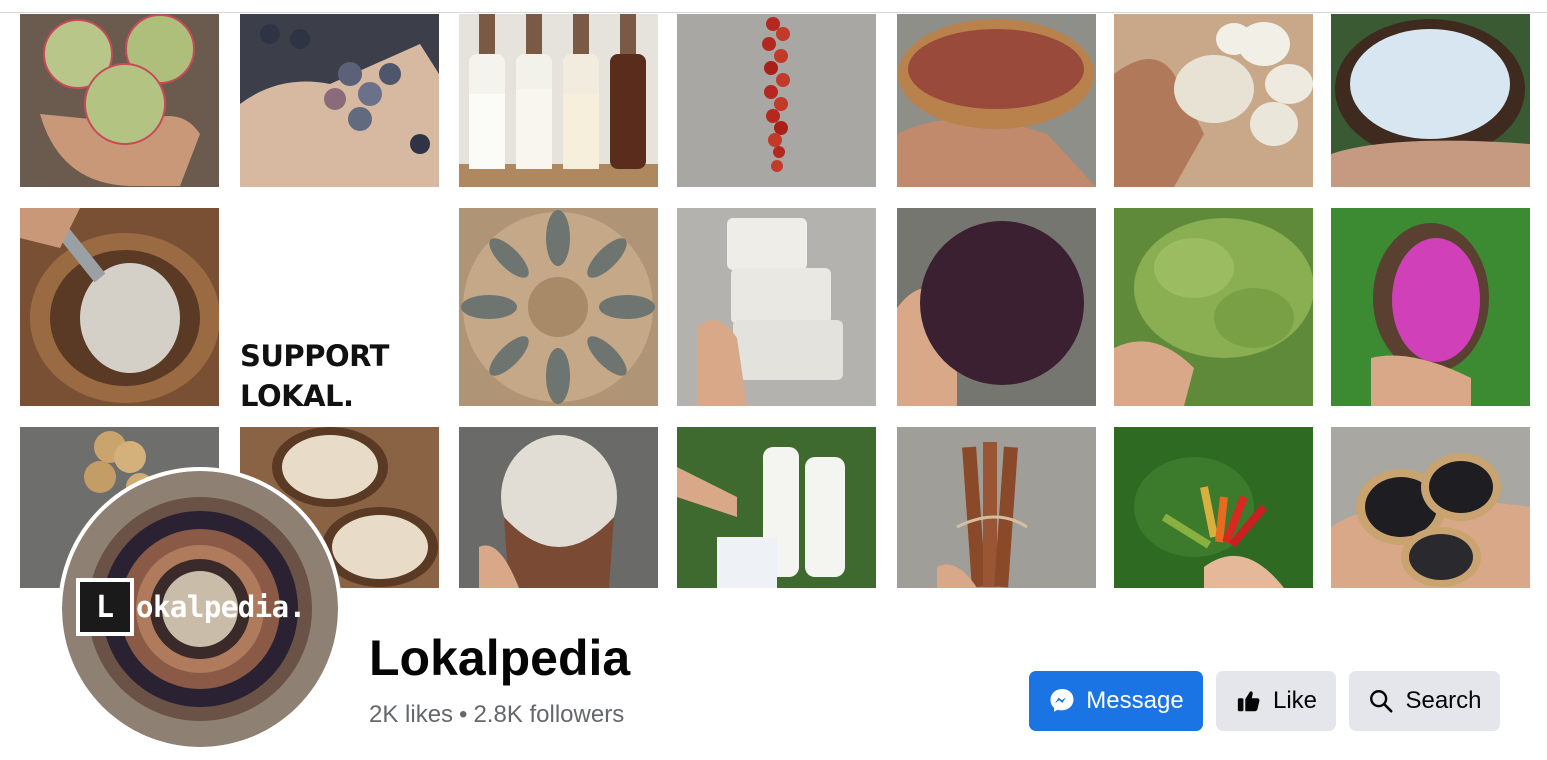 The image size is (1547, 760). Describe the element at coordinates (1443, 700) in the screenshot. I see `search-button-label: Search` at that location.